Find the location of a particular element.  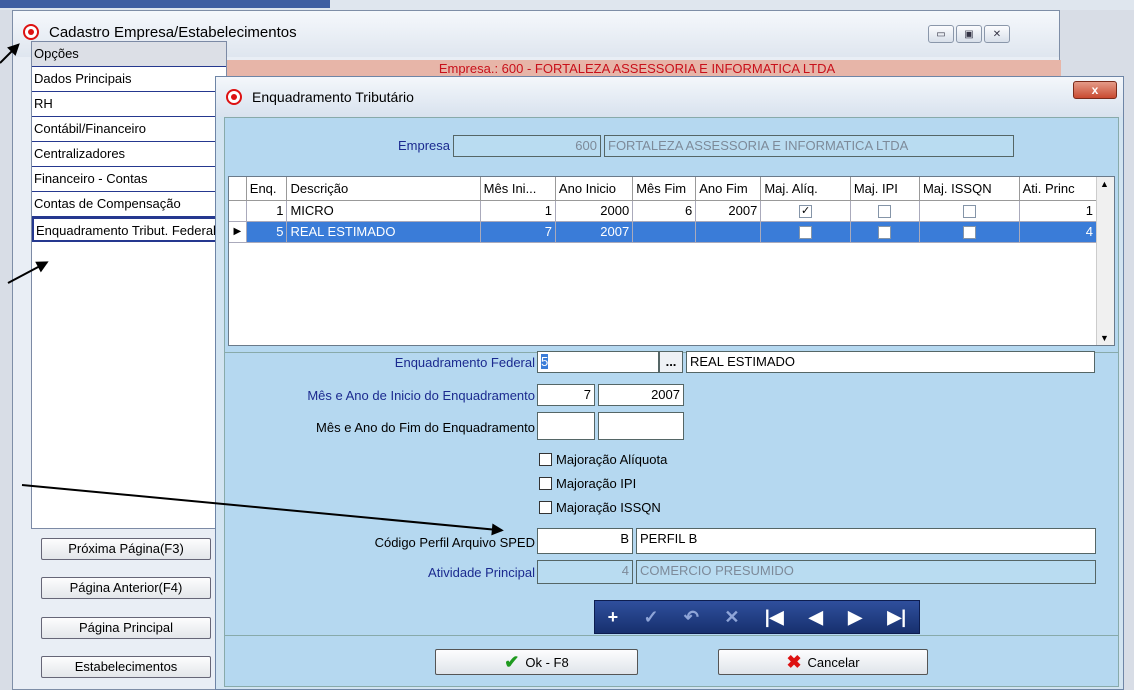

sped-desc-field: PERFIL B is located at coordinates (866, 541).